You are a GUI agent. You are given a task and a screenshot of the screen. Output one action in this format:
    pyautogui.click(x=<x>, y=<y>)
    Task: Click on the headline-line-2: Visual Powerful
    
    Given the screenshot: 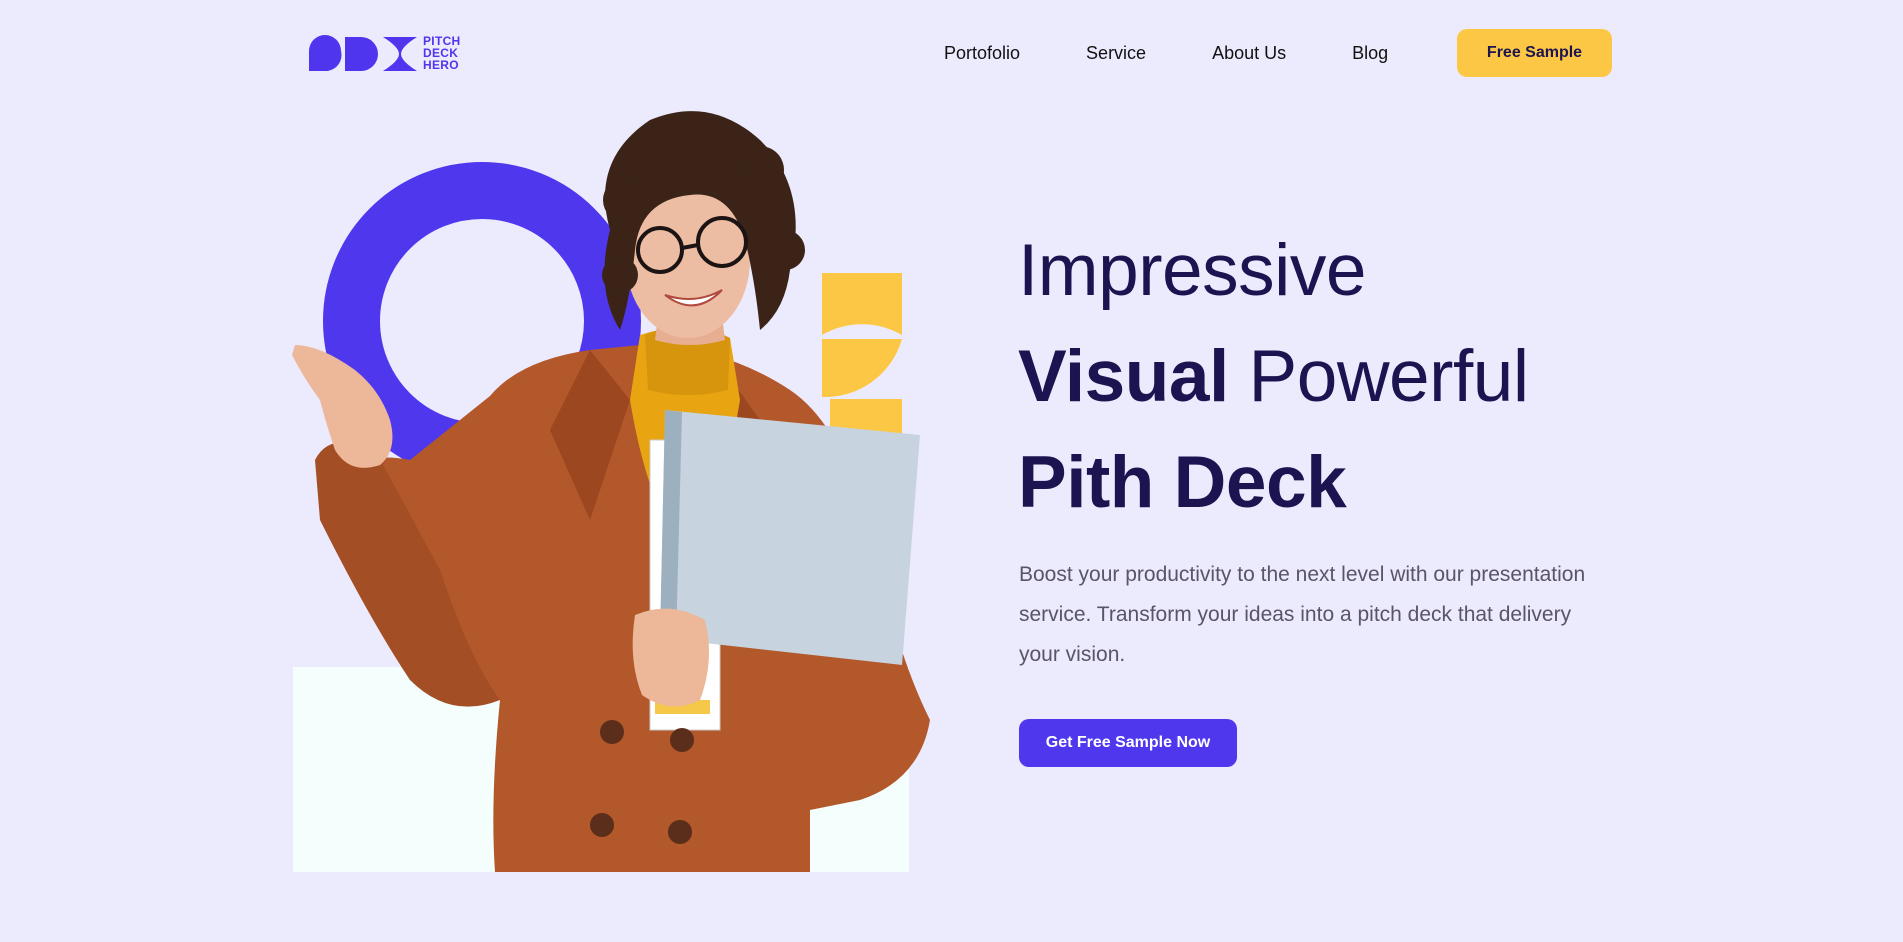 What is the action you would take?
    pyautogui.click(x=1273, y=377)
    